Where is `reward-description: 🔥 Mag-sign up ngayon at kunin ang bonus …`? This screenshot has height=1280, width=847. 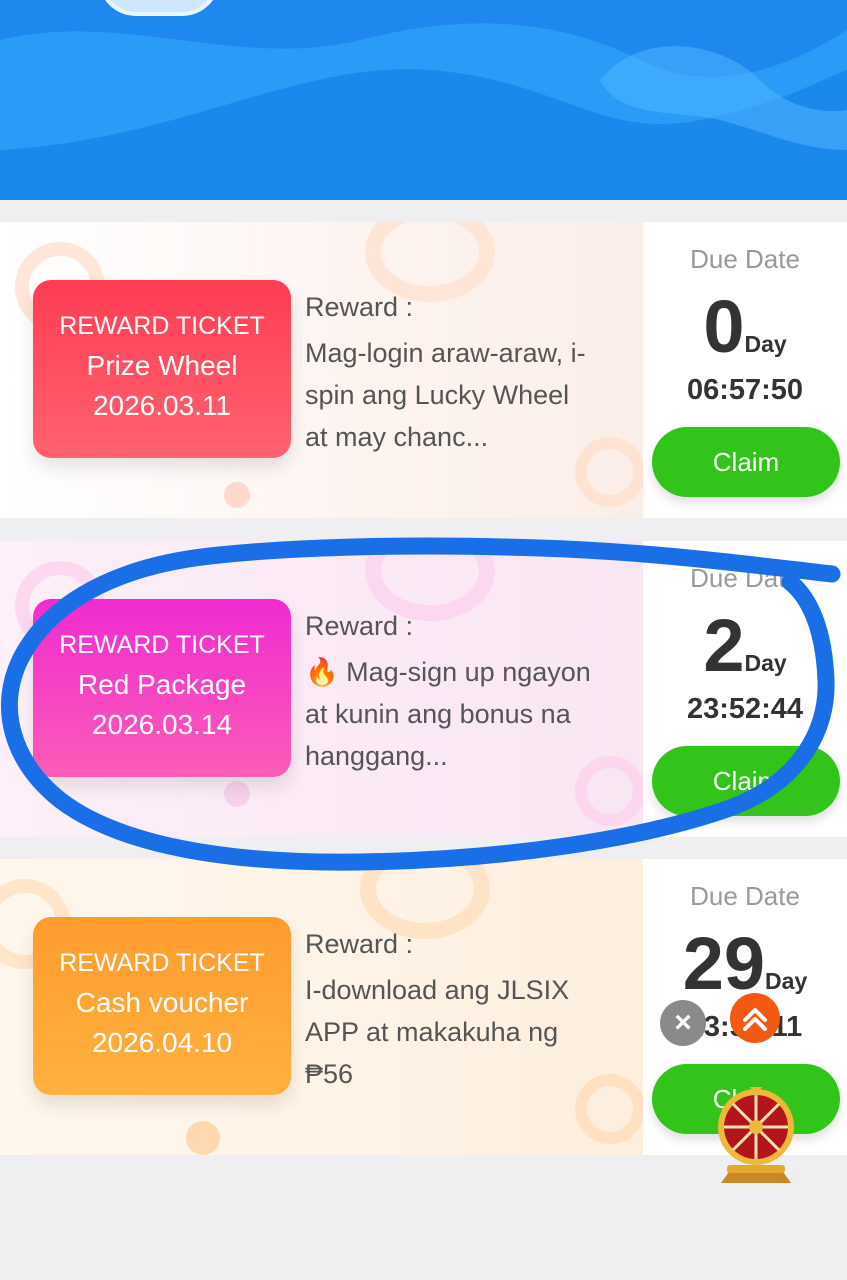
reward-description: 🔥 Mag-sign up ngayon at kunin ang bonus … is located at coordinates (448, 714).